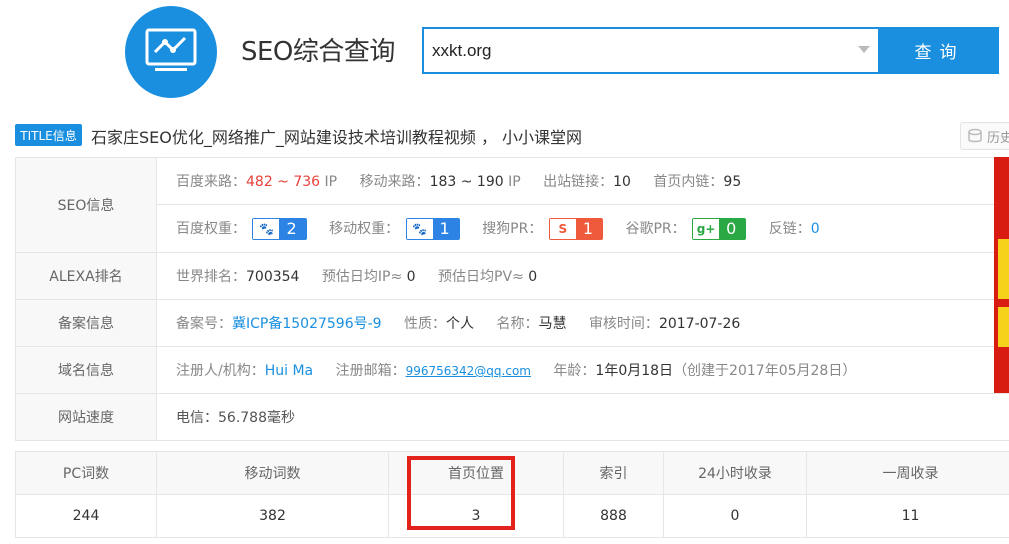  I want to click on alexa-row: ALEXA排名 世界排名：700354 预估日均IP≈ 0 预估日均PV≈ 0, so click(512, 276).